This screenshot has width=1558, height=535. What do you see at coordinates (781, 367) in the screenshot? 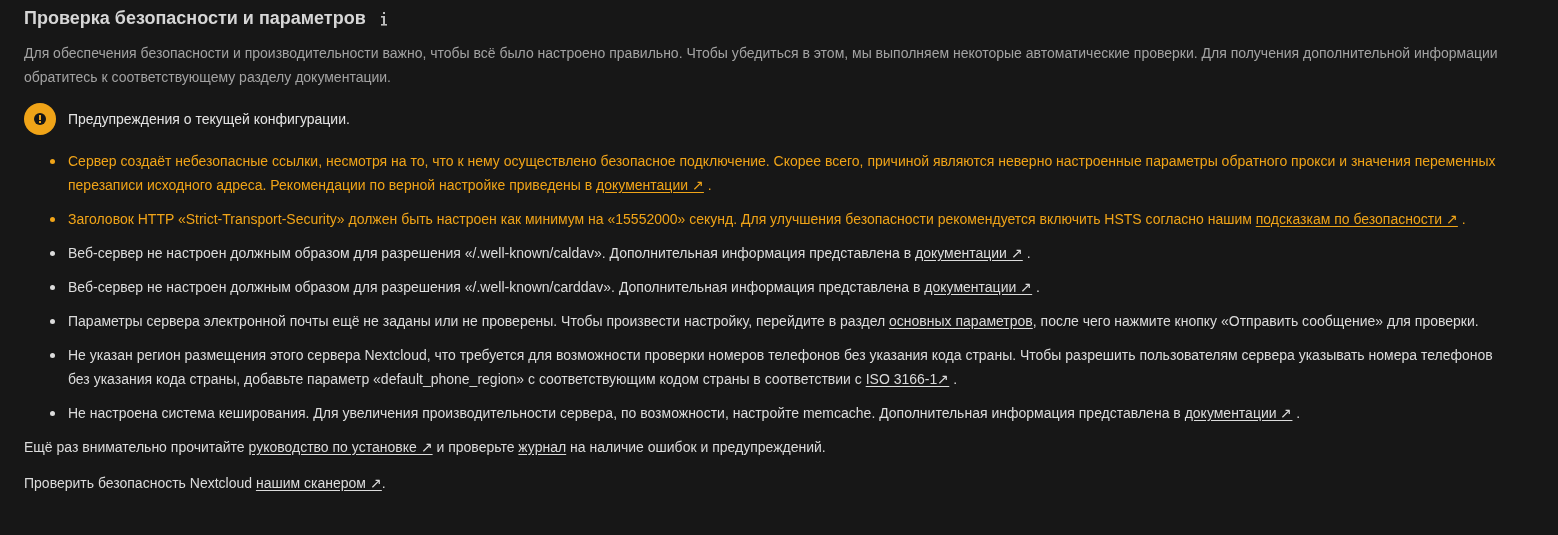
I see `warning-message: Не указан регион размещения этого сервера Nextcloud, что требуется для возможности проверки номеров телефонов без указания кода страны. Чтобы разрешить пользователям сервера указывать номера телефонов без указания кода страны, добавьте параметр «default_phone_region» с соответствующим кодом страны в соответствии с ISO 3166-1↗ .` at bounding box center [781, 367].